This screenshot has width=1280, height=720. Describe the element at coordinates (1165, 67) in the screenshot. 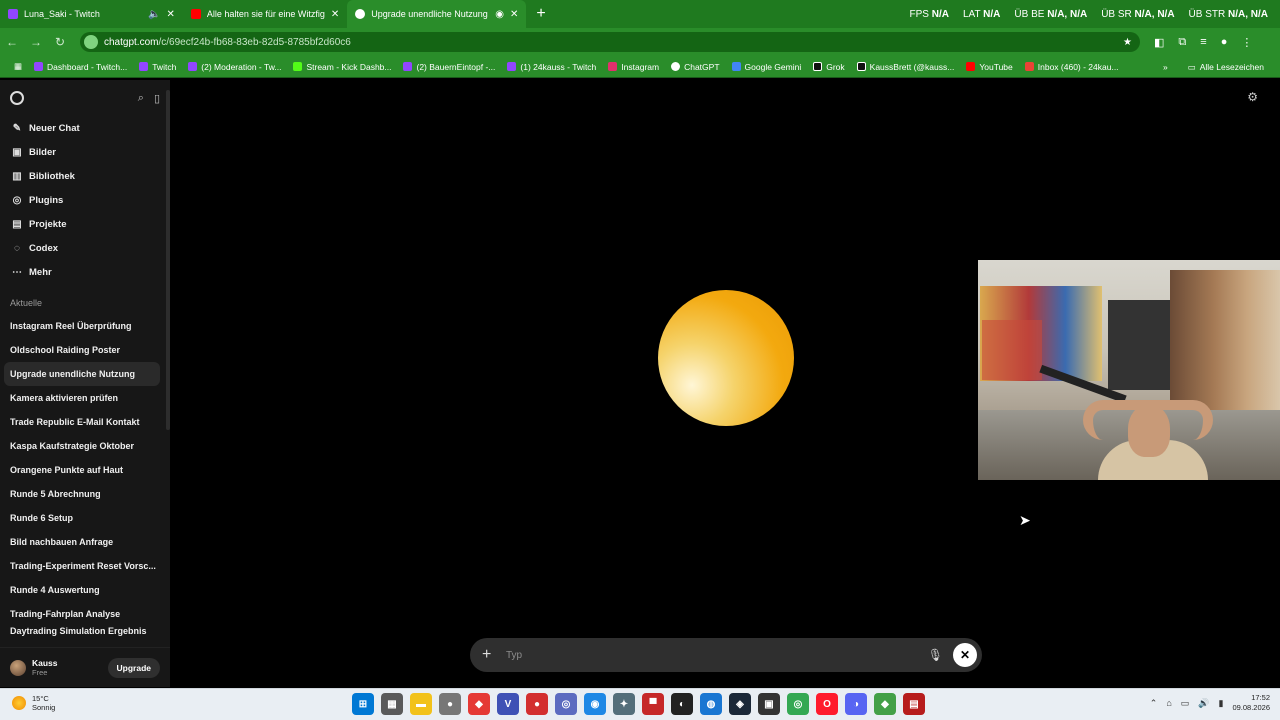

I see `more-bookmarks-button: »` at that location.